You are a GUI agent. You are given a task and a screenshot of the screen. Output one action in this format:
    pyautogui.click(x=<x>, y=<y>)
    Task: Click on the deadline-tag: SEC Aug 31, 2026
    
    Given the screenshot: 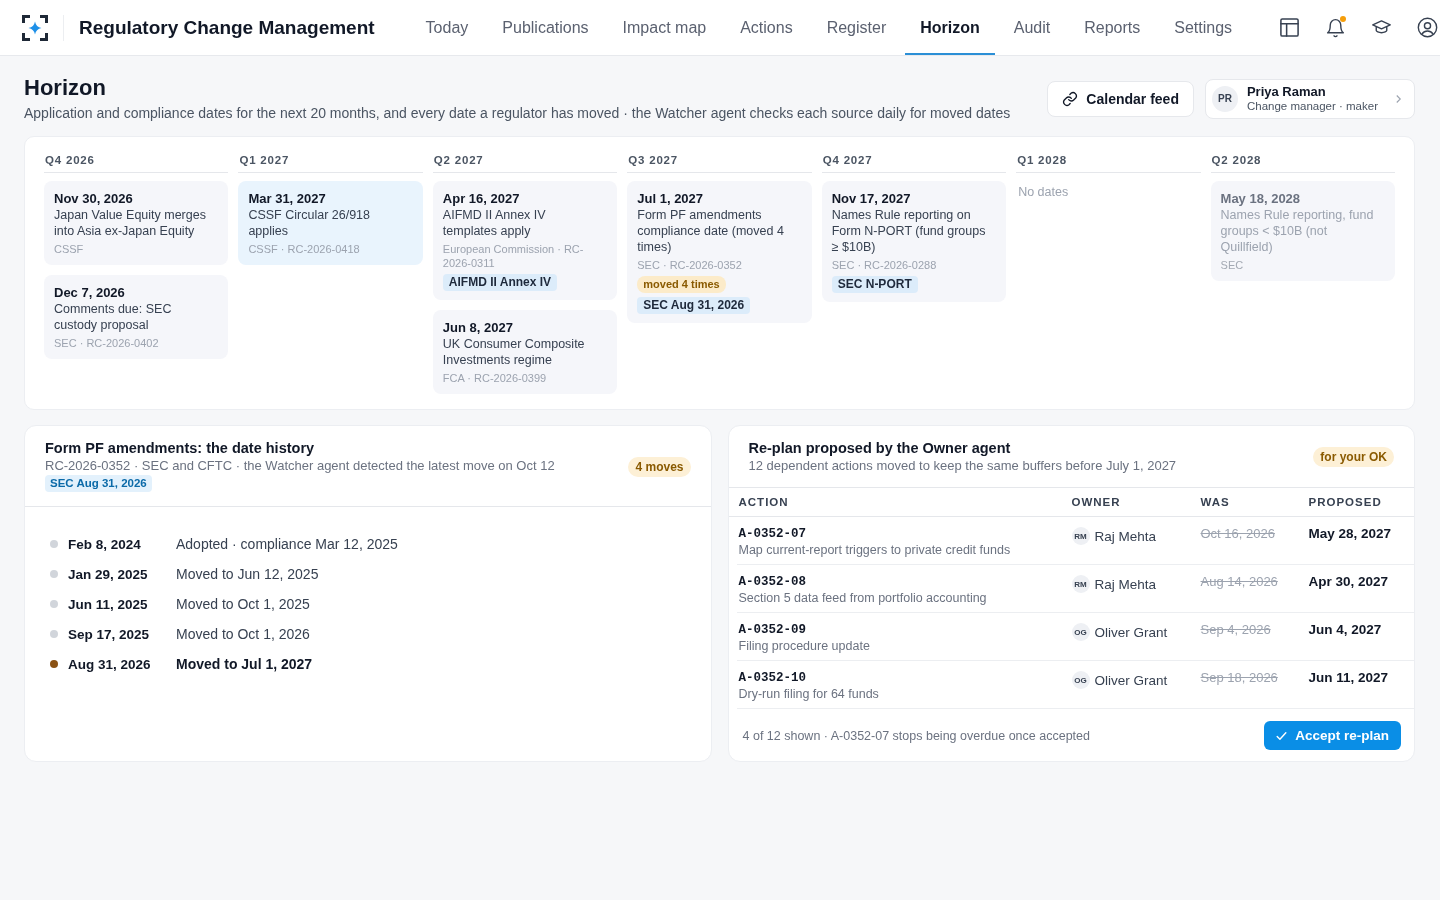 What is the action you would take?
    pyautogui.click(x=98, y=483)
    